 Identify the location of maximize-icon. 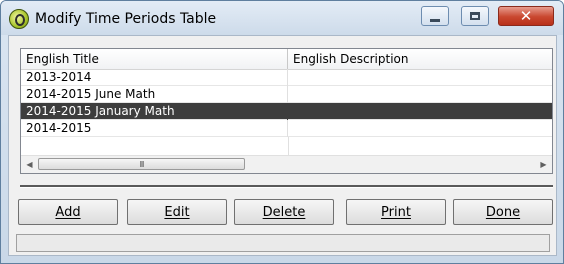
(475, 16).